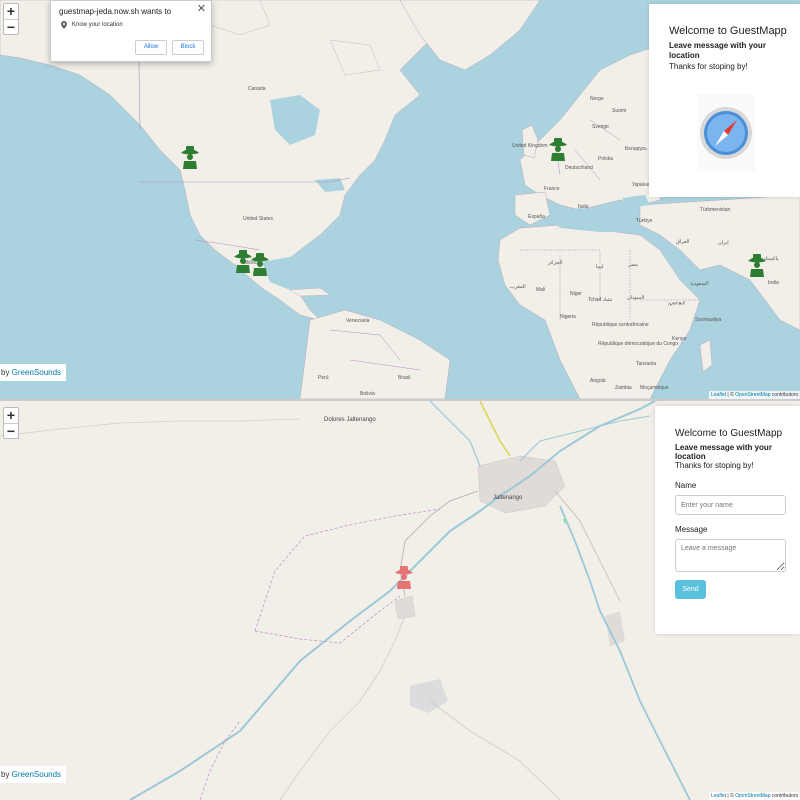  Describe the element at coordinates (686, 485) in the screenshot. I see `name-label: Name` at that location.